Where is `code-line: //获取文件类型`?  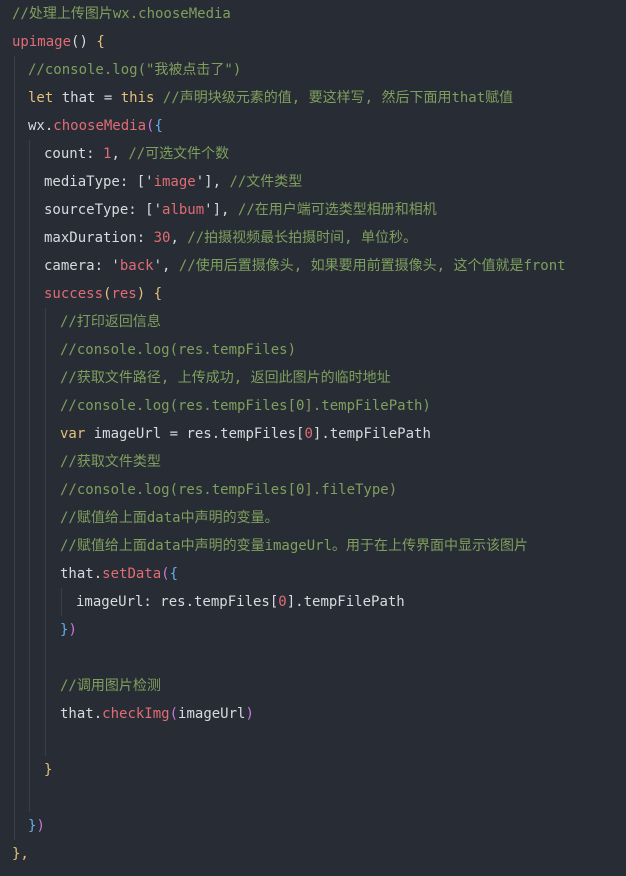 code-line: //获取文件类型 is located at coordinates (313, 462).